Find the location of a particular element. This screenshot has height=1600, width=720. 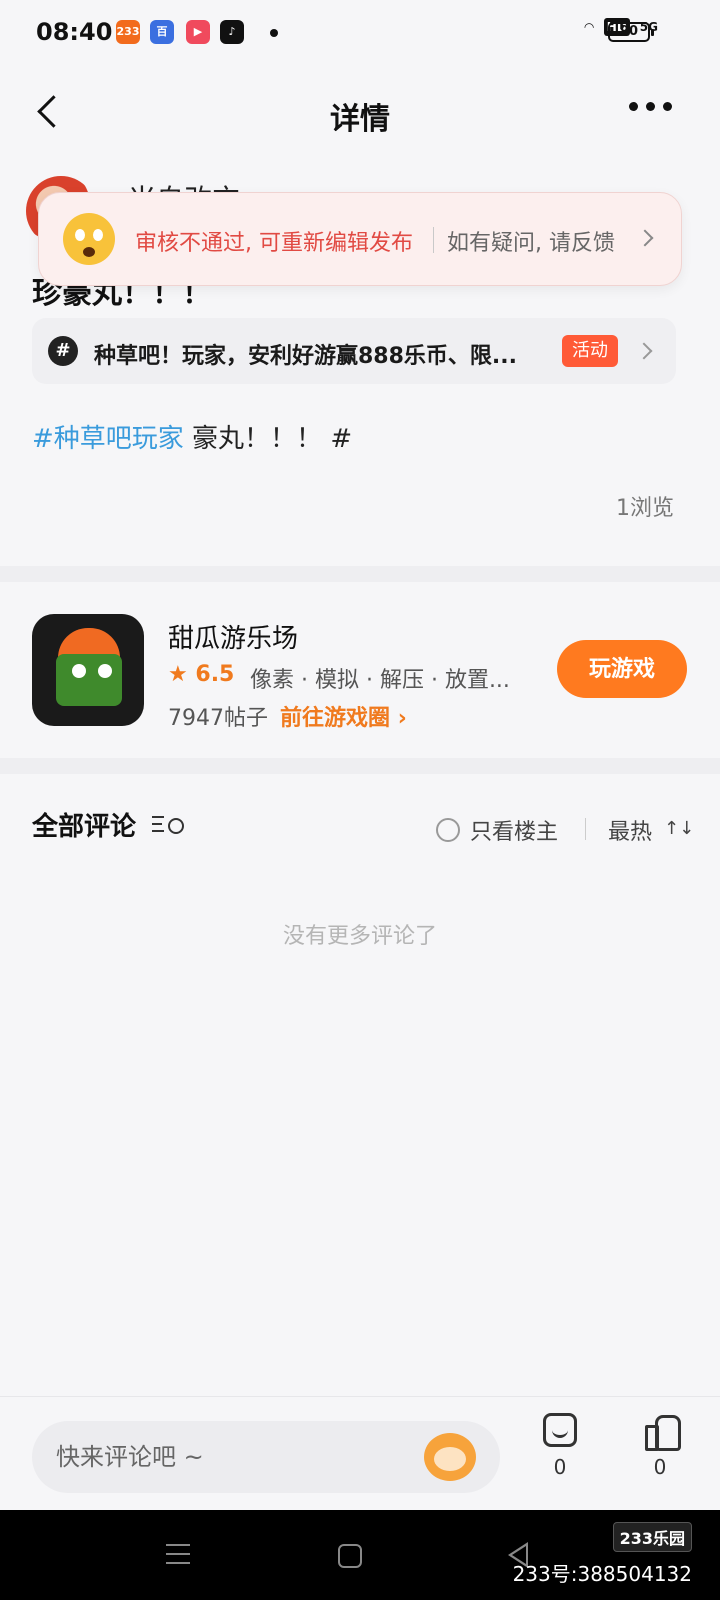

comment-icon is located at coordinates (560, 1430).